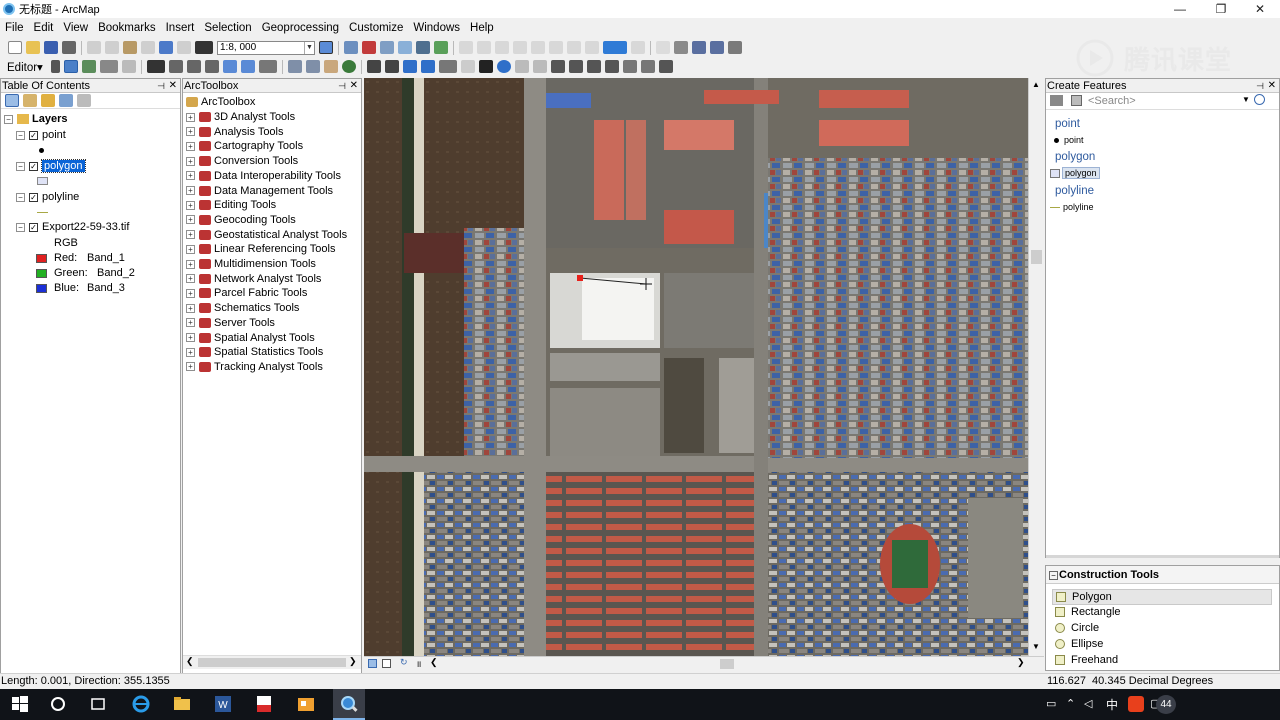 The height and width of the screenshot is (720, 1280). I want to click on open-folder-icon, so click(33, 47).